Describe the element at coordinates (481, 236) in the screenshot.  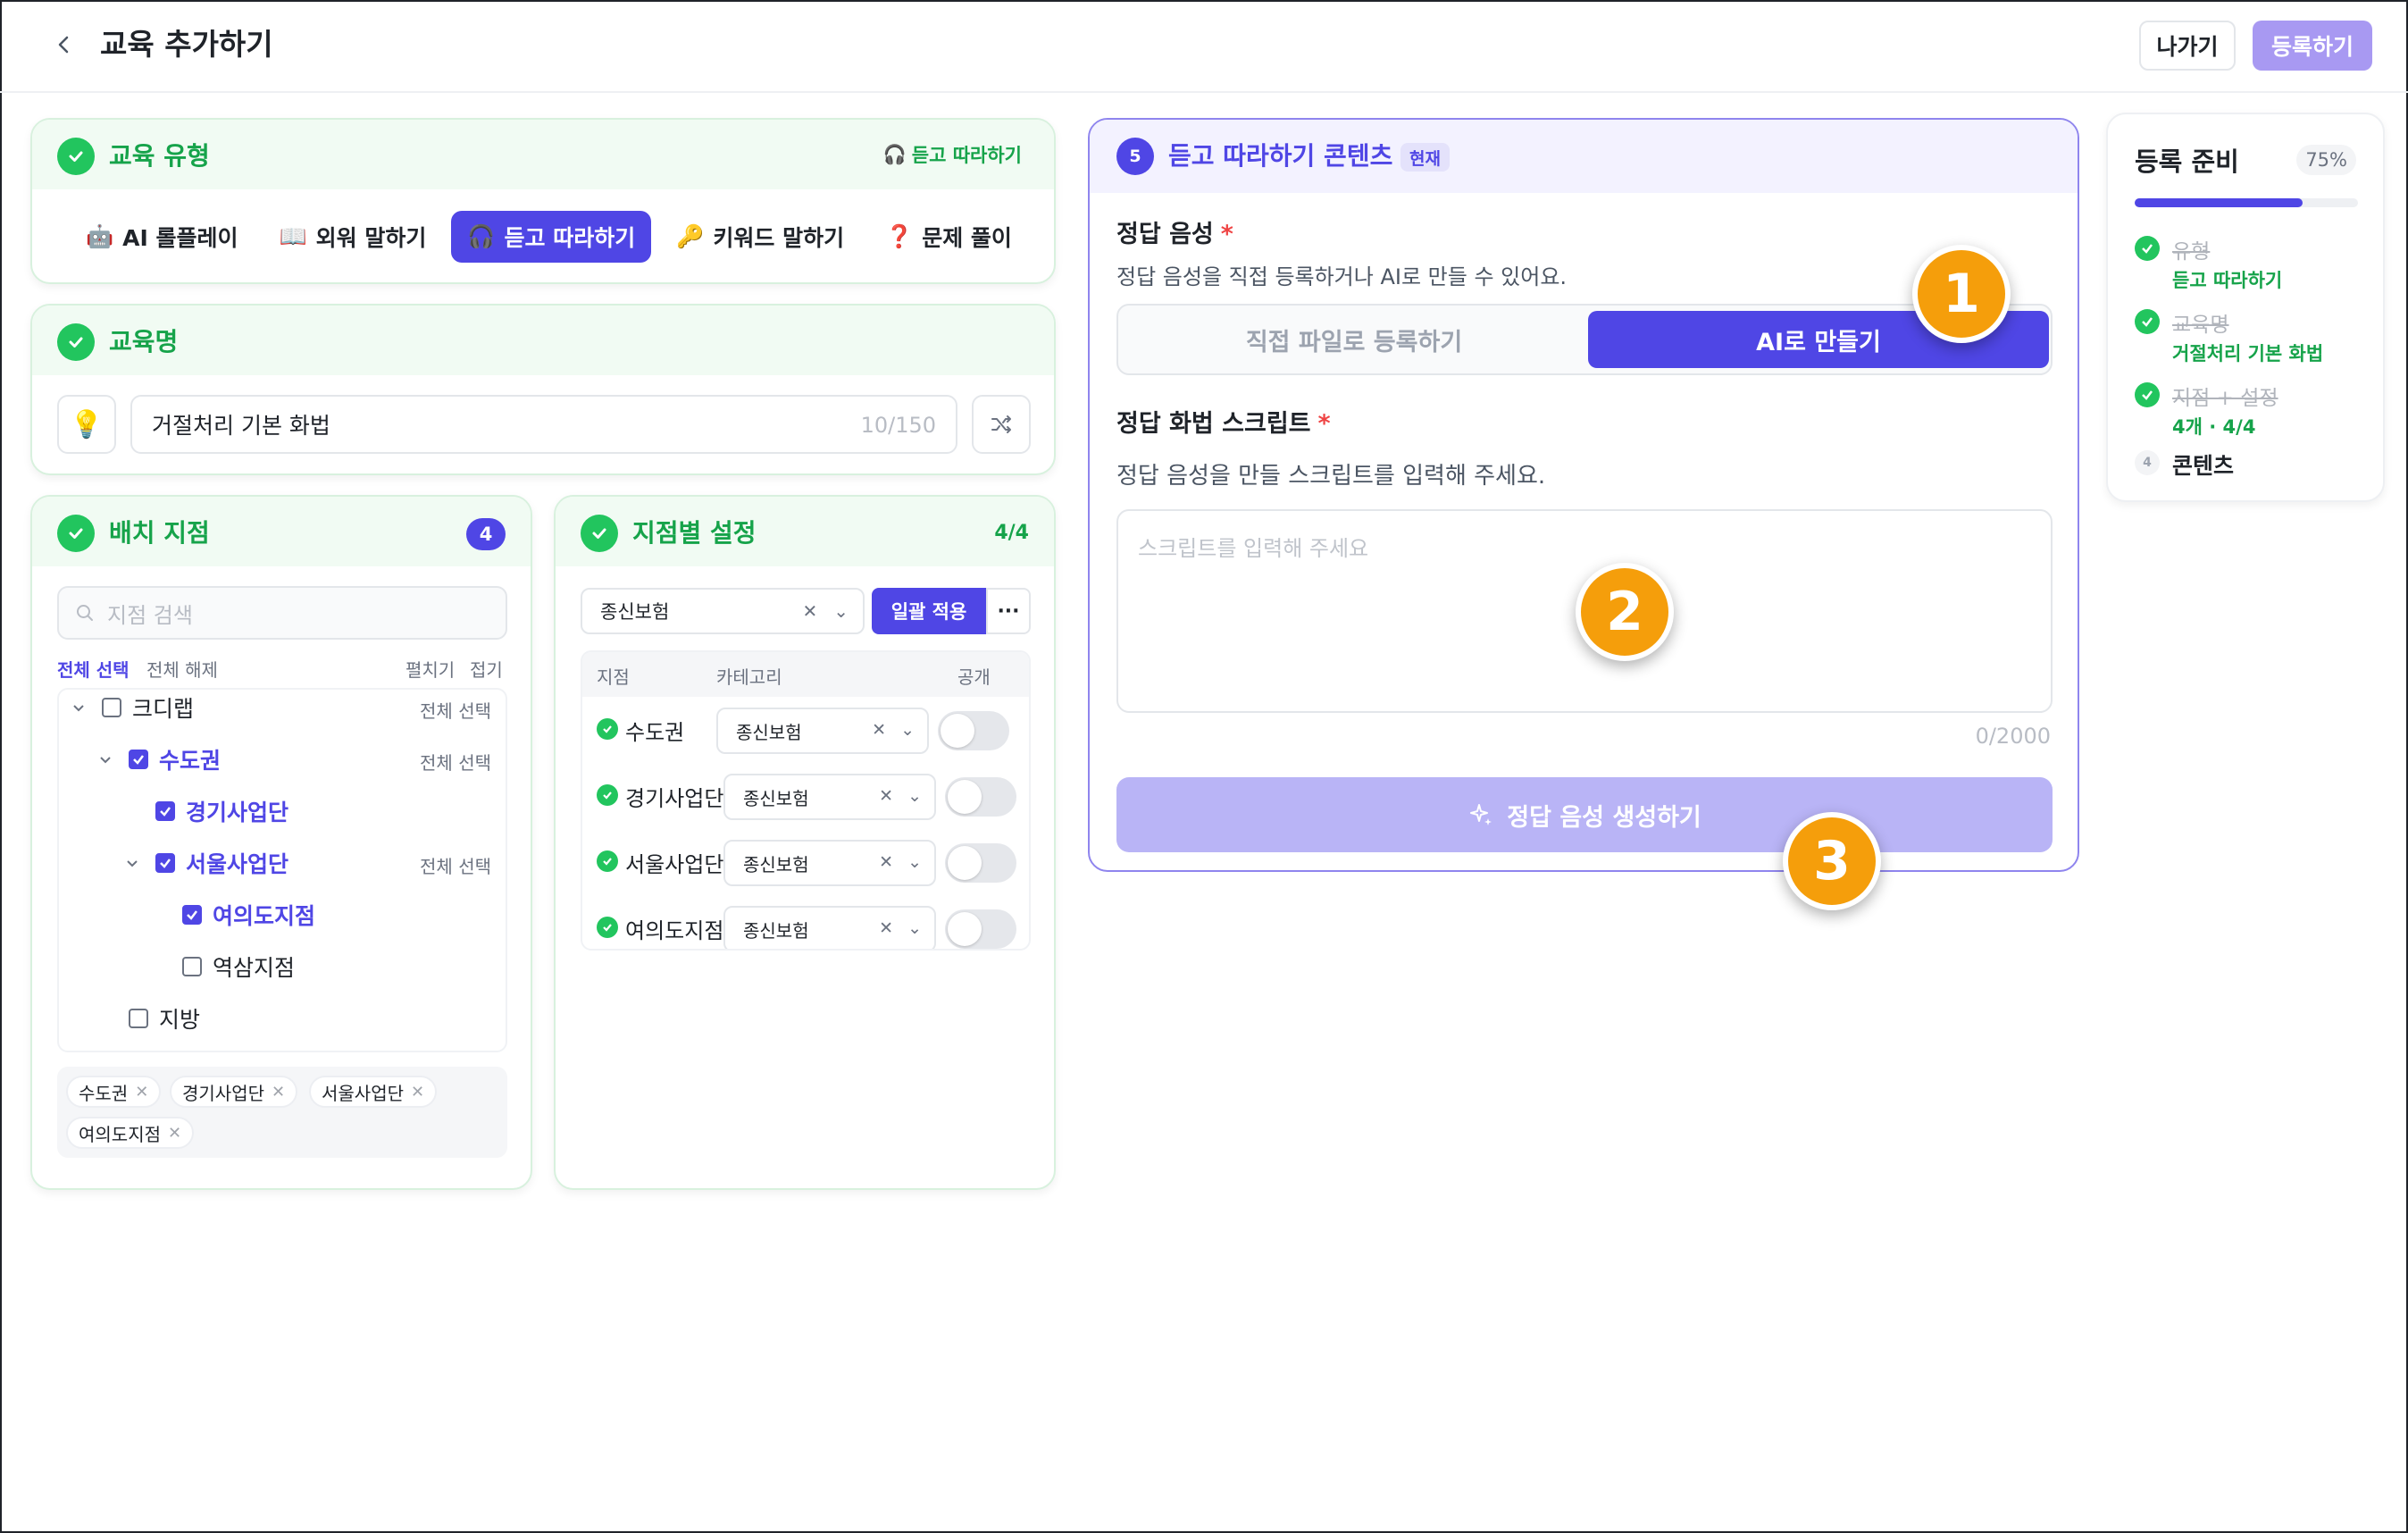
I see `headphones-icon: 🎧` at that location.